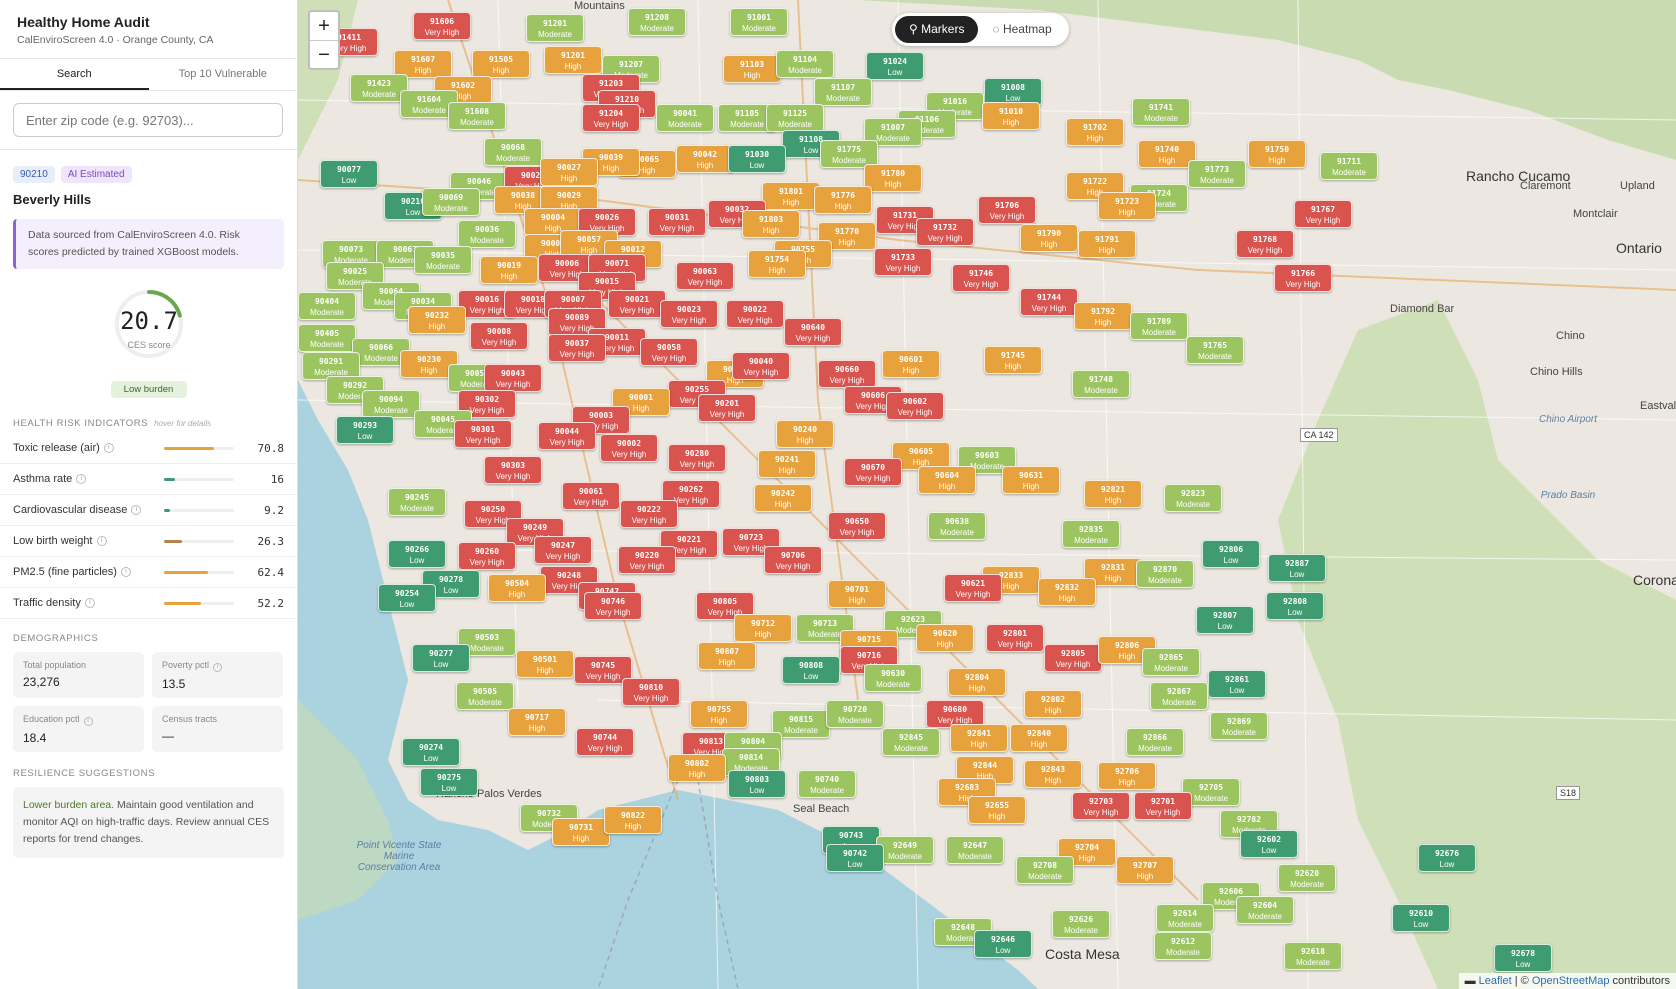  I want to click on zip-marker: 90068 Moderate, so click(513, 152).